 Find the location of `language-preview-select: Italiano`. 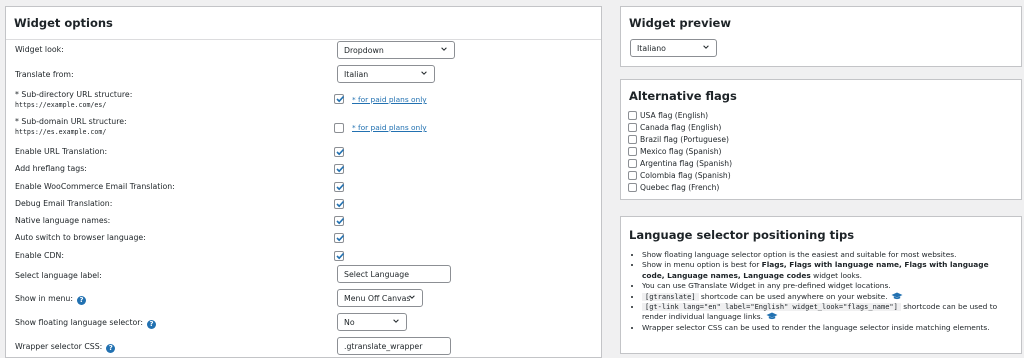

language-preview-select: Italiano is located at coordinates (673, 48).